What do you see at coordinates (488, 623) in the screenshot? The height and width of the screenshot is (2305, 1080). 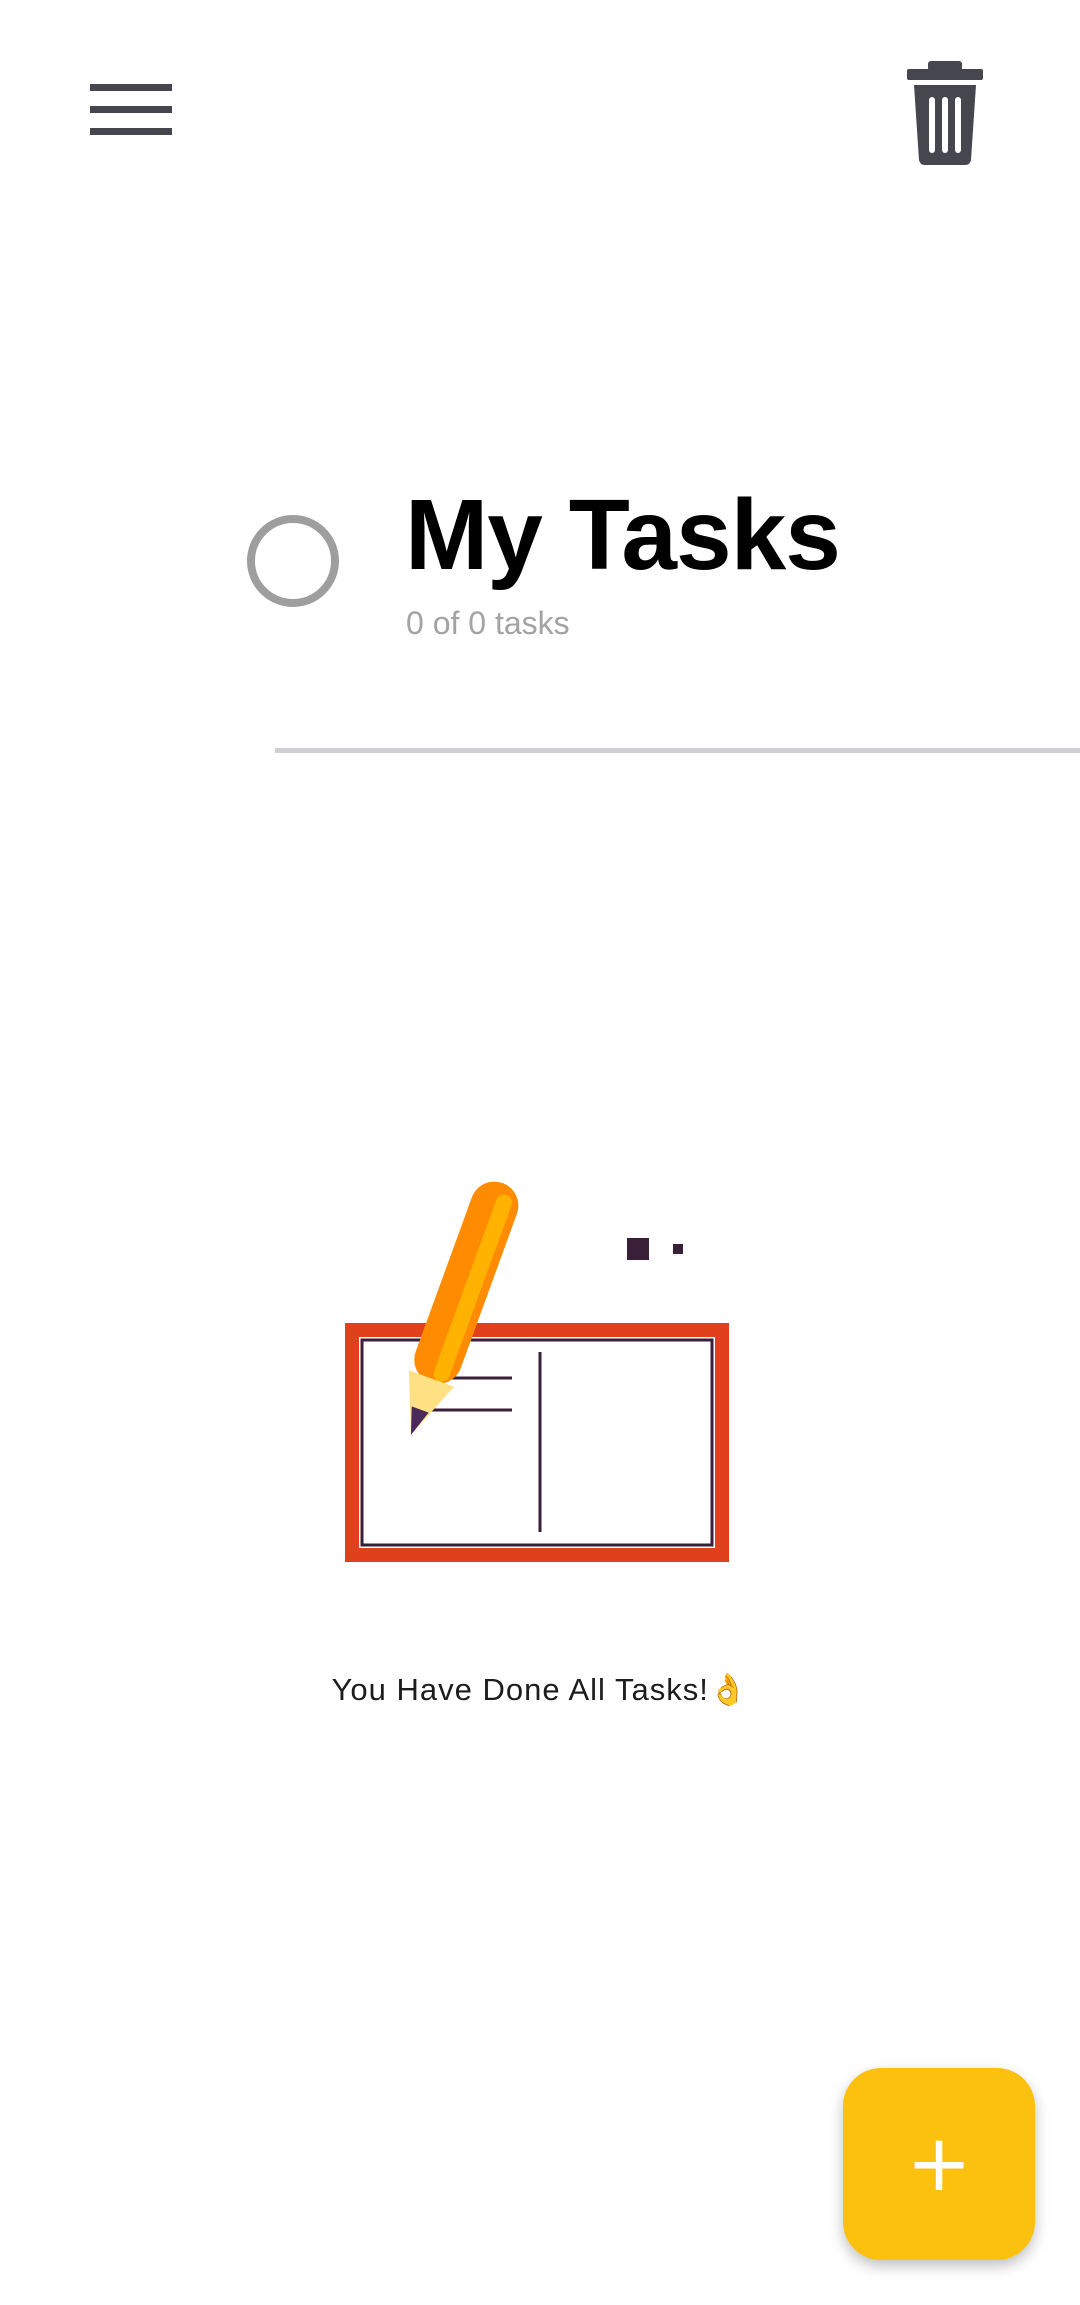 I see `task-count-text: 0 of 0 tasks` at bounding box center [488, 623].